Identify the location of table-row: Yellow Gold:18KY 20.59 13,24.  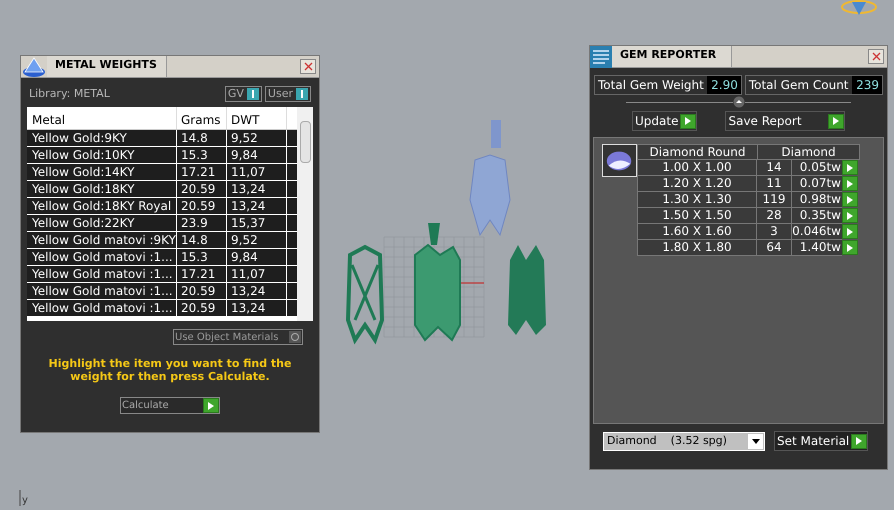
(162, 189).